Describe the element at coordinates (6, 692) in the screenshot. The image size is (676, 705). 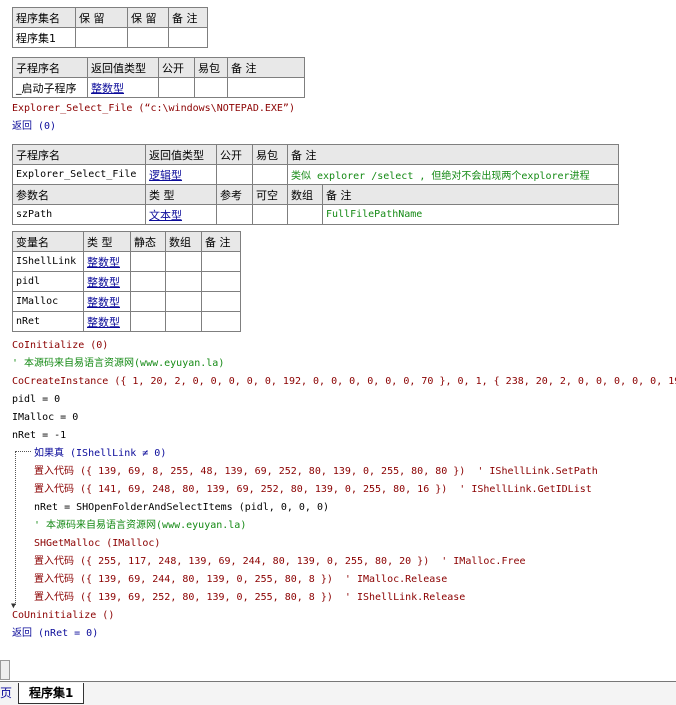
I see `tab-home: 页` at that location.